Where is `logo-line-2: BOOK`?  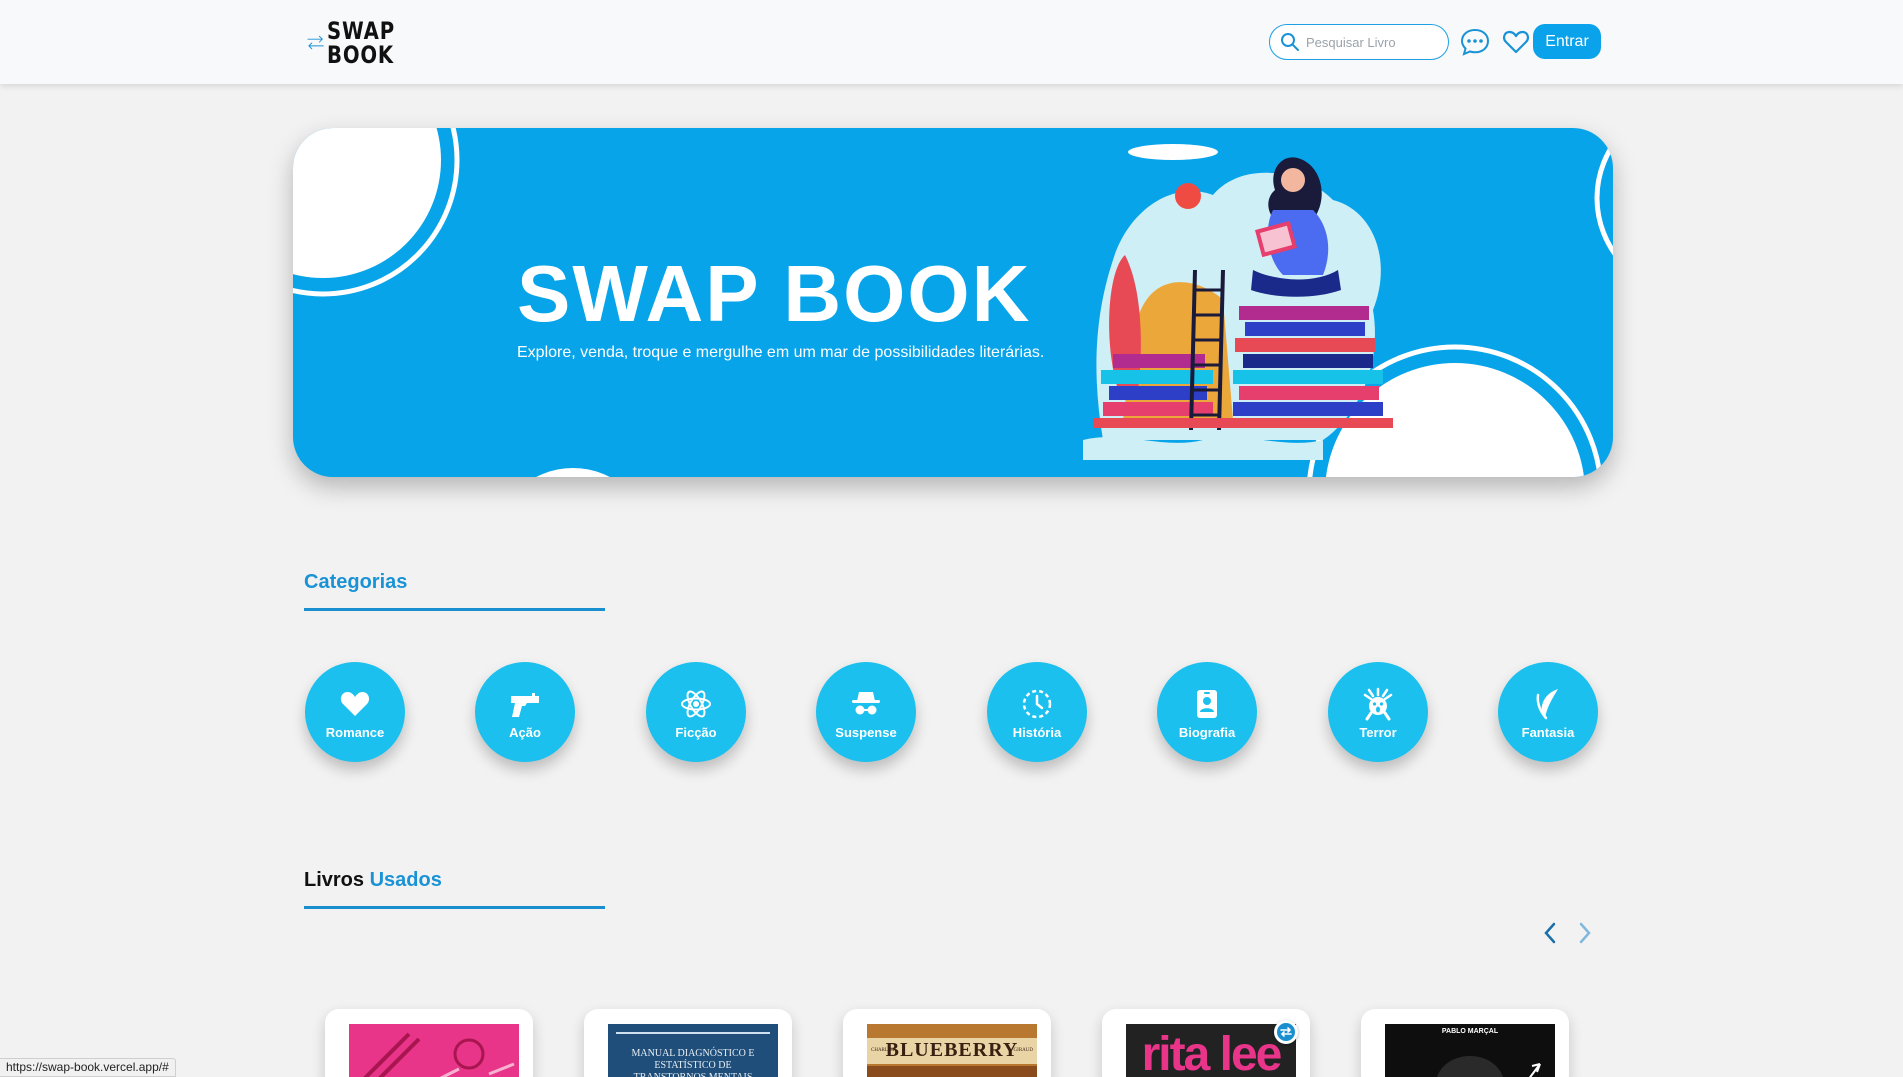
logo-line-2: BOOK is located at coordinates (361, 55).